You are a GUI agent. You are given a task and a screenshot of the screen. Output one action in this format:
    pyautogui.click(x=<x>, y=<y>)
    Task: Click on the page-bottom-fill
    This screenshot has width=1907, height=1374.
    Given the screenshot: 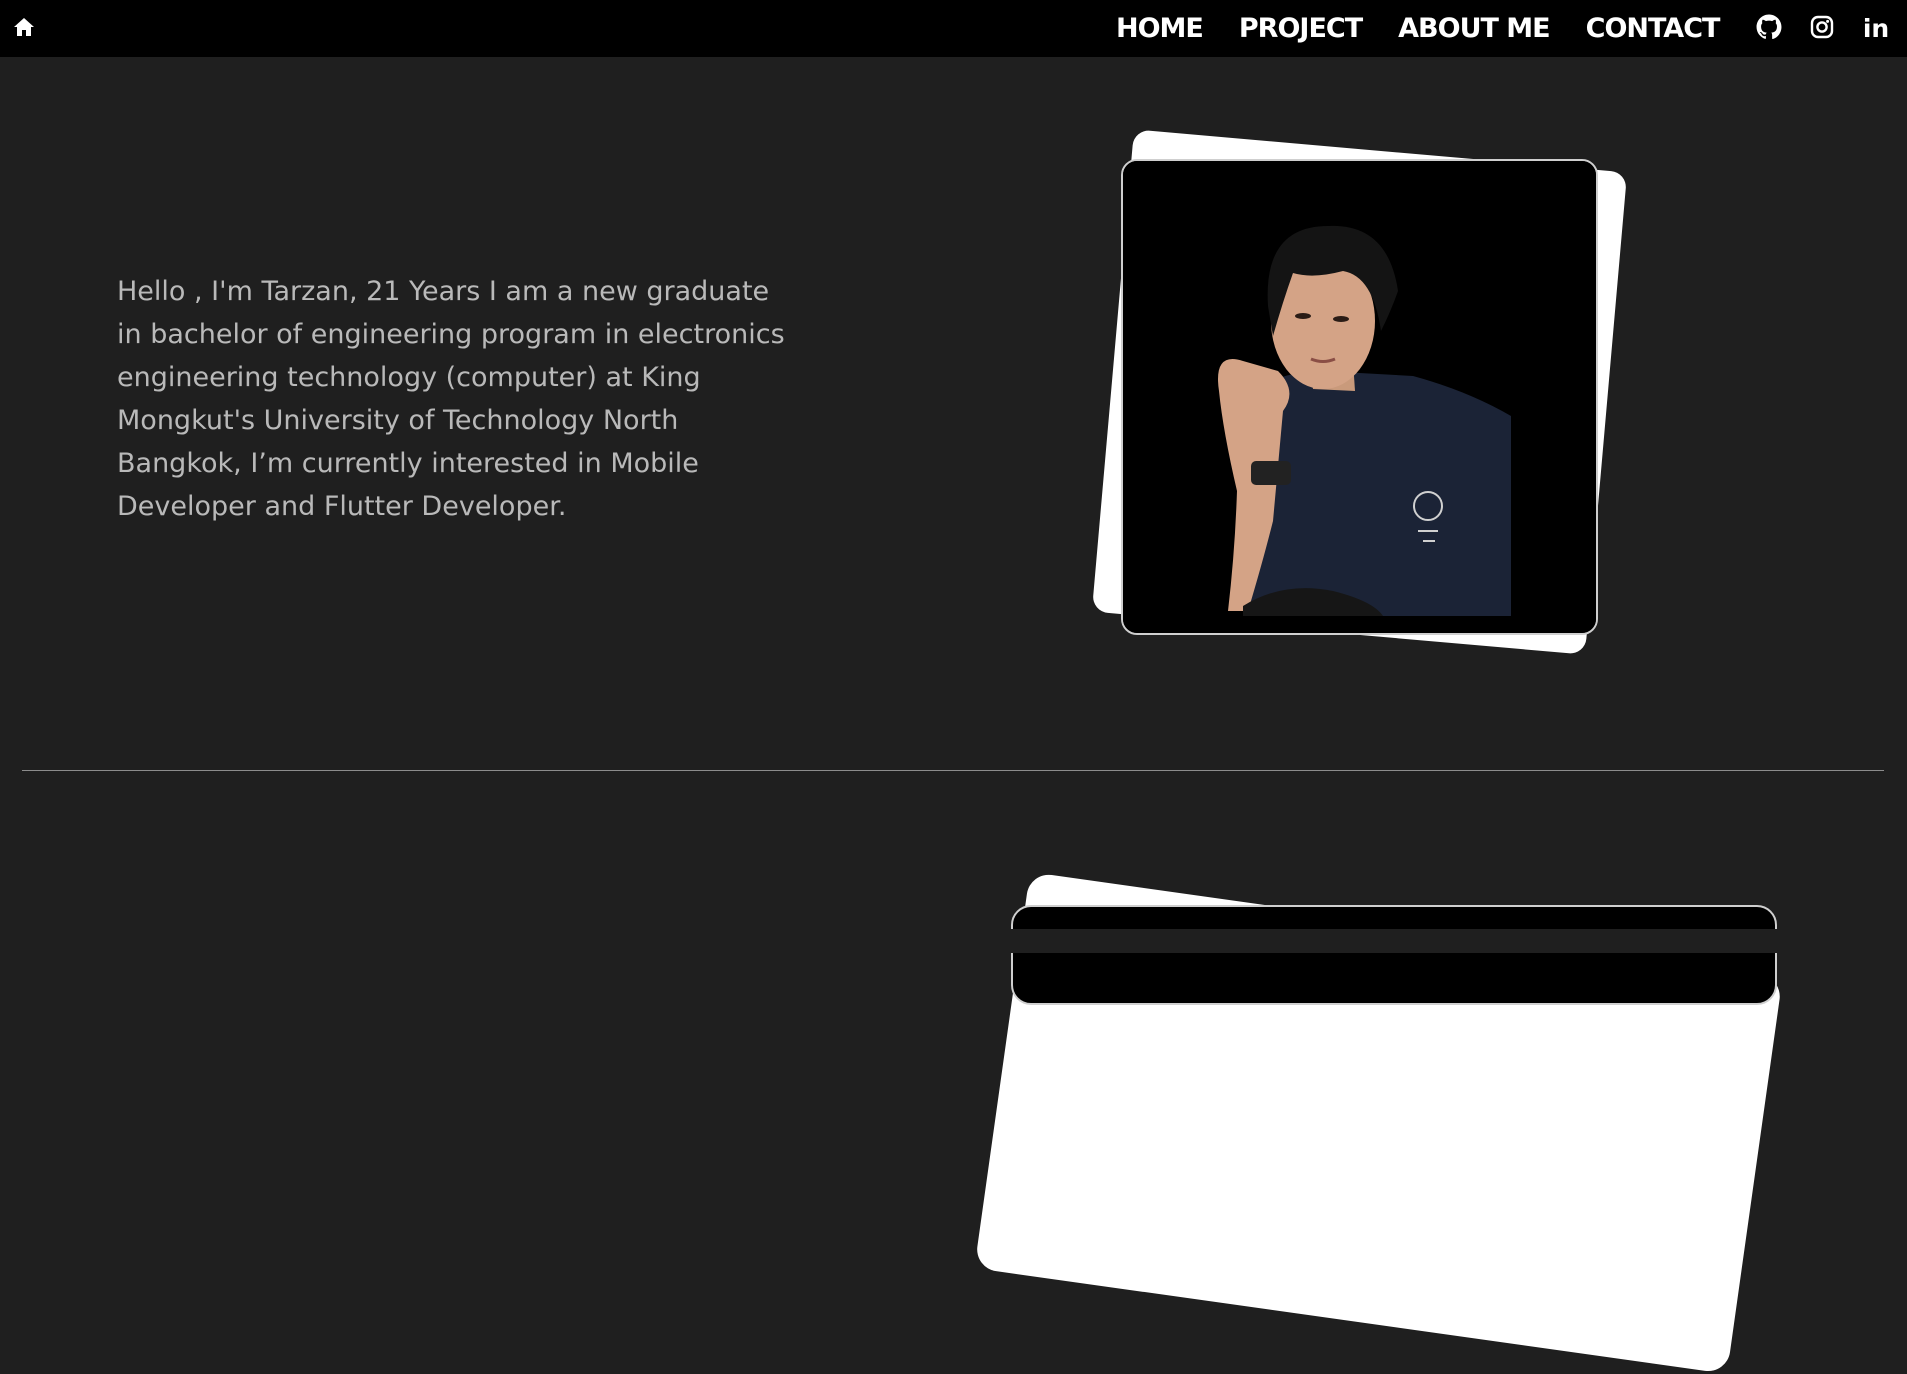 What is the action you would take?
    pyautogui.click(x=953, y=941)
    